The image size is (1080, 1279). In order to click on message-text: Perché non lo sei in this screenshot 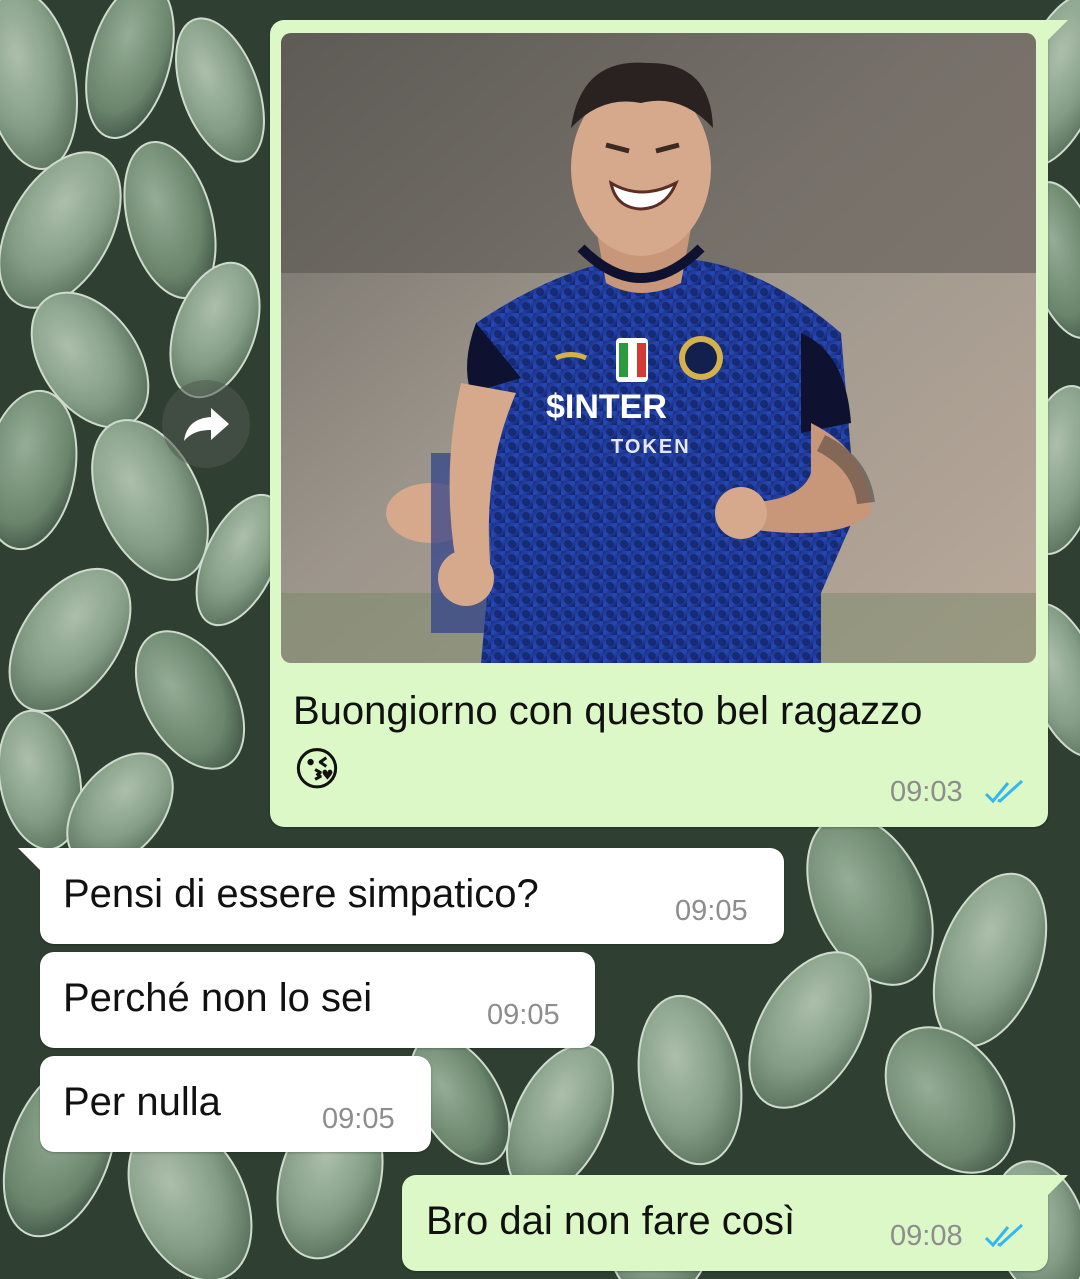, I will do `click(218, 998)`.